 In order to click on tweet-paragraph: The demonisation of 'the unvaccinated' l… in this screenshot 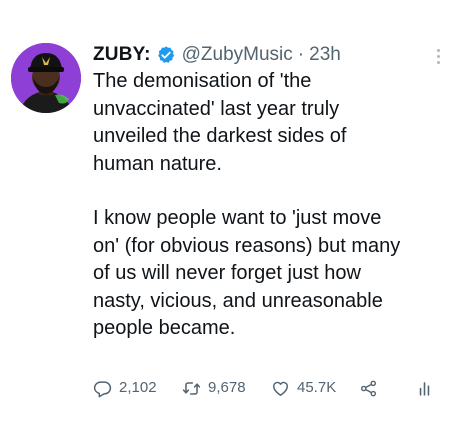, I will do `click(220, 122)`.